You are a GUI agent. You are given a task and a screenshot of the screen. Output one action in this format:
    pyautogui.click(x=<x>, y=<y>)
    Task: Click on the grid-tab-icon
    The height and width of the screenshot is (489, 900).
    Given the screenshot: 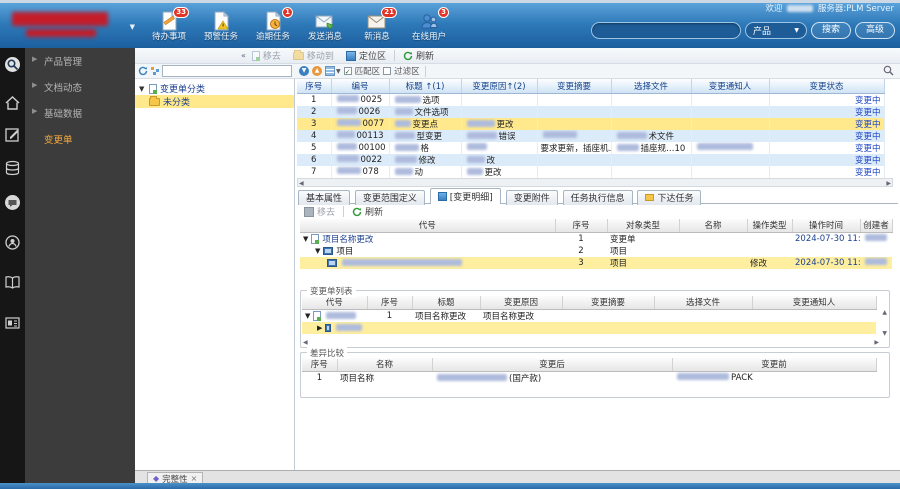 What is the action you would take?
    pyautogui.click(x=442, y=196)
    